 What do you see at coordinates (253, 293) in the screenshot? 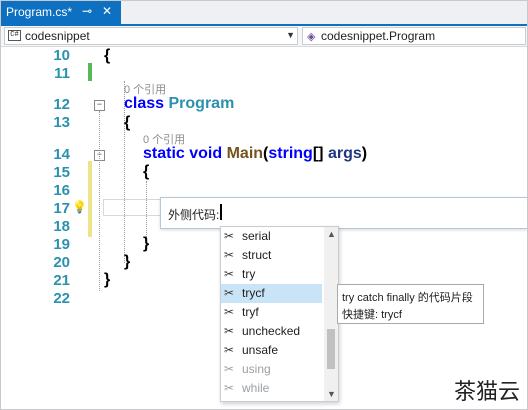
I see `list-item-label: trycf` at bounding box center [253, 293].